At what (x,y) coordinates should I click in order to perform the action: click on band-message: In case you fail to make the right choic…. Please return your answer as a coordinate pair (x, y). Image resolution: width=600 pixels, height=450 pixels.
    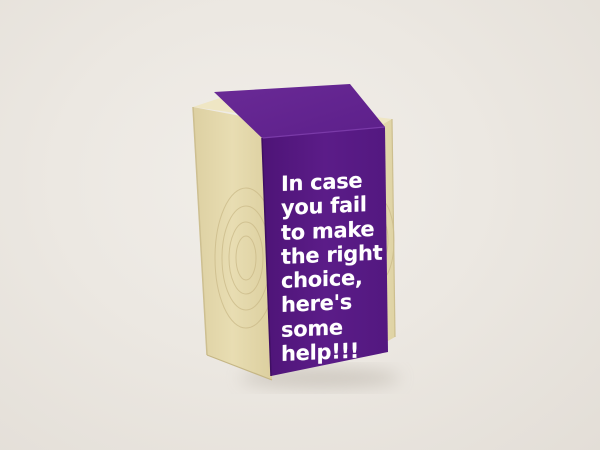
    Looking at the image, I should click on (341, 267).